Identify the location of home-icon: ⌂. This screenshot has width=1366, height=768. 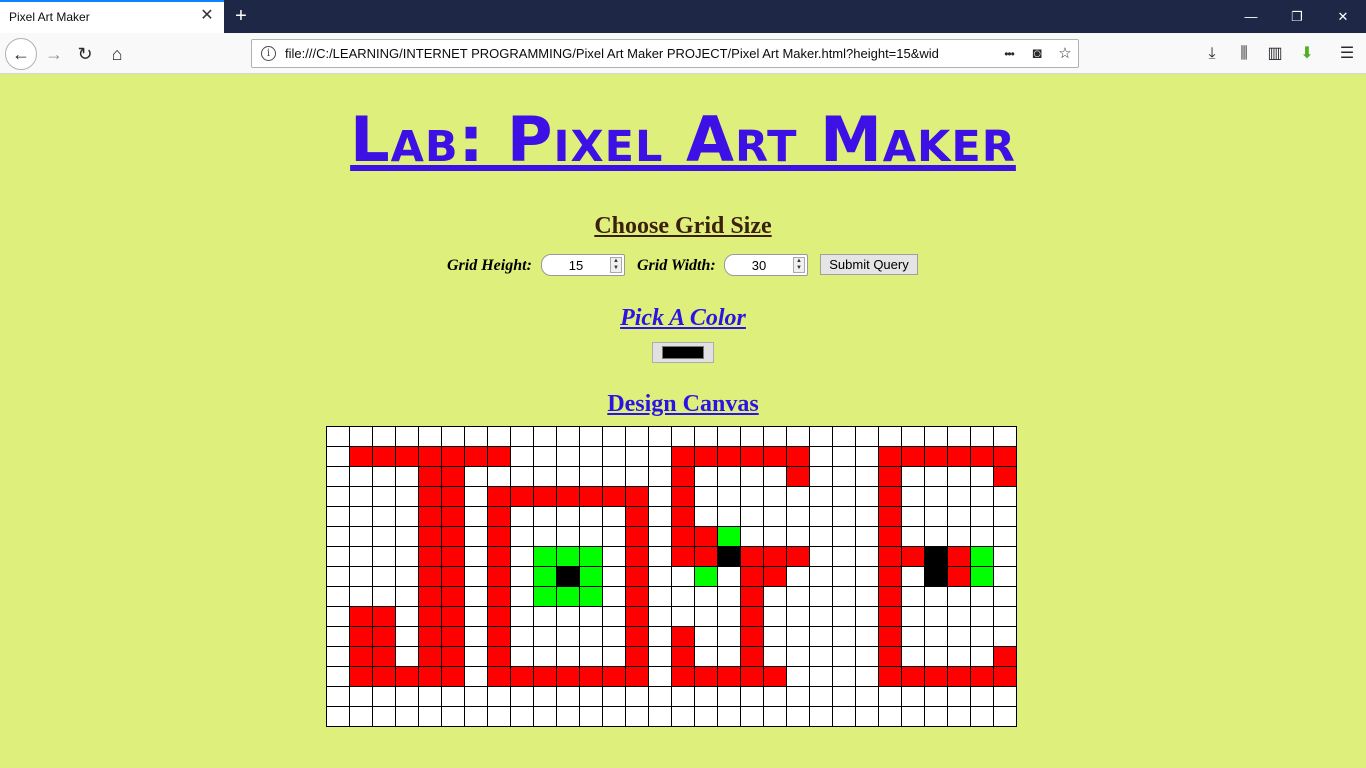
(117, 54).